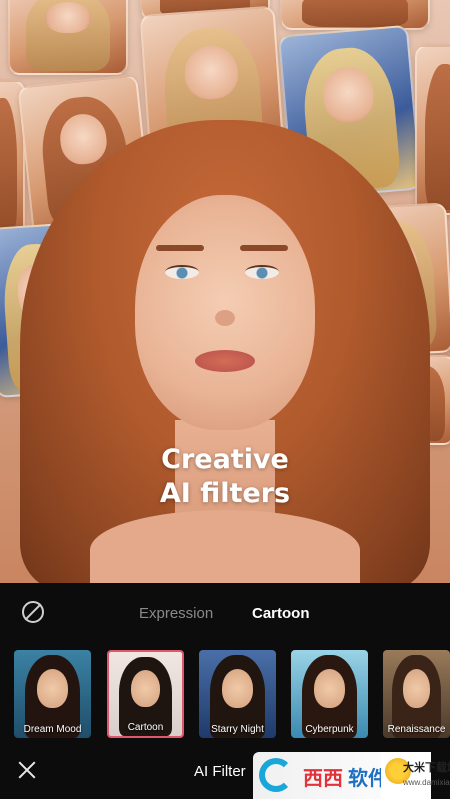 This screenshot has width=450, height=799. What do you see at coordinates (237, 694) in the screenshot?
I see `filter-starry-night: Starry Night` at bounding box center [237, 694].